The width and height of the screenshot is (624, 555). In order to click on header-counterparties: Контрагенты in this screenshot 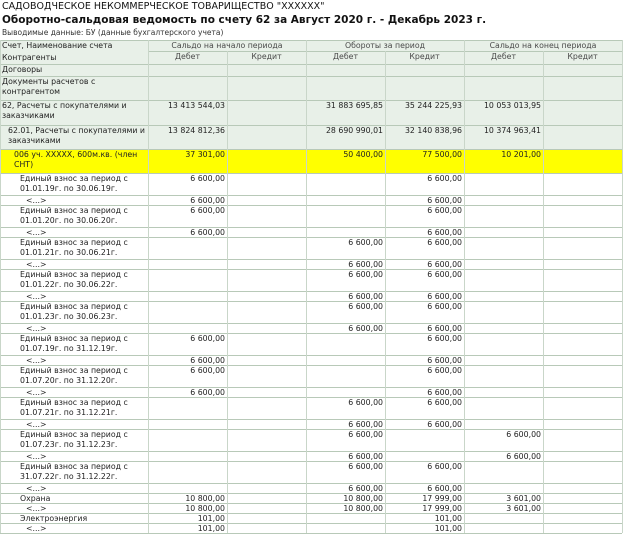, I will do `click(74, 58)`.